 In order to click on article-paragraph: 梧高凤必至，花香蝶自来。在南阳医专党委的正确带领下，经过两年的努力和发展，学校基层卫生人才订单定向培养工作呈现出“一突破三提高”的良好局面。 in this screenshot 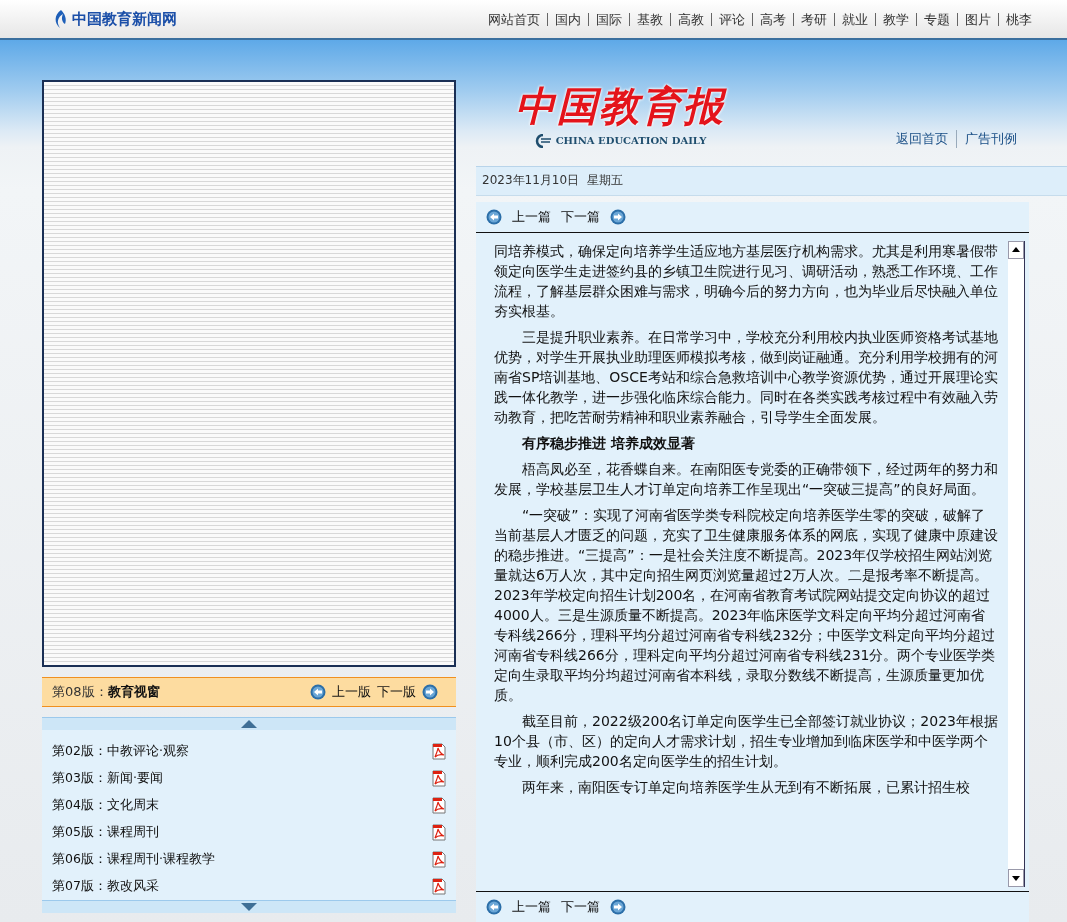, I will do `click(746, 479)`.